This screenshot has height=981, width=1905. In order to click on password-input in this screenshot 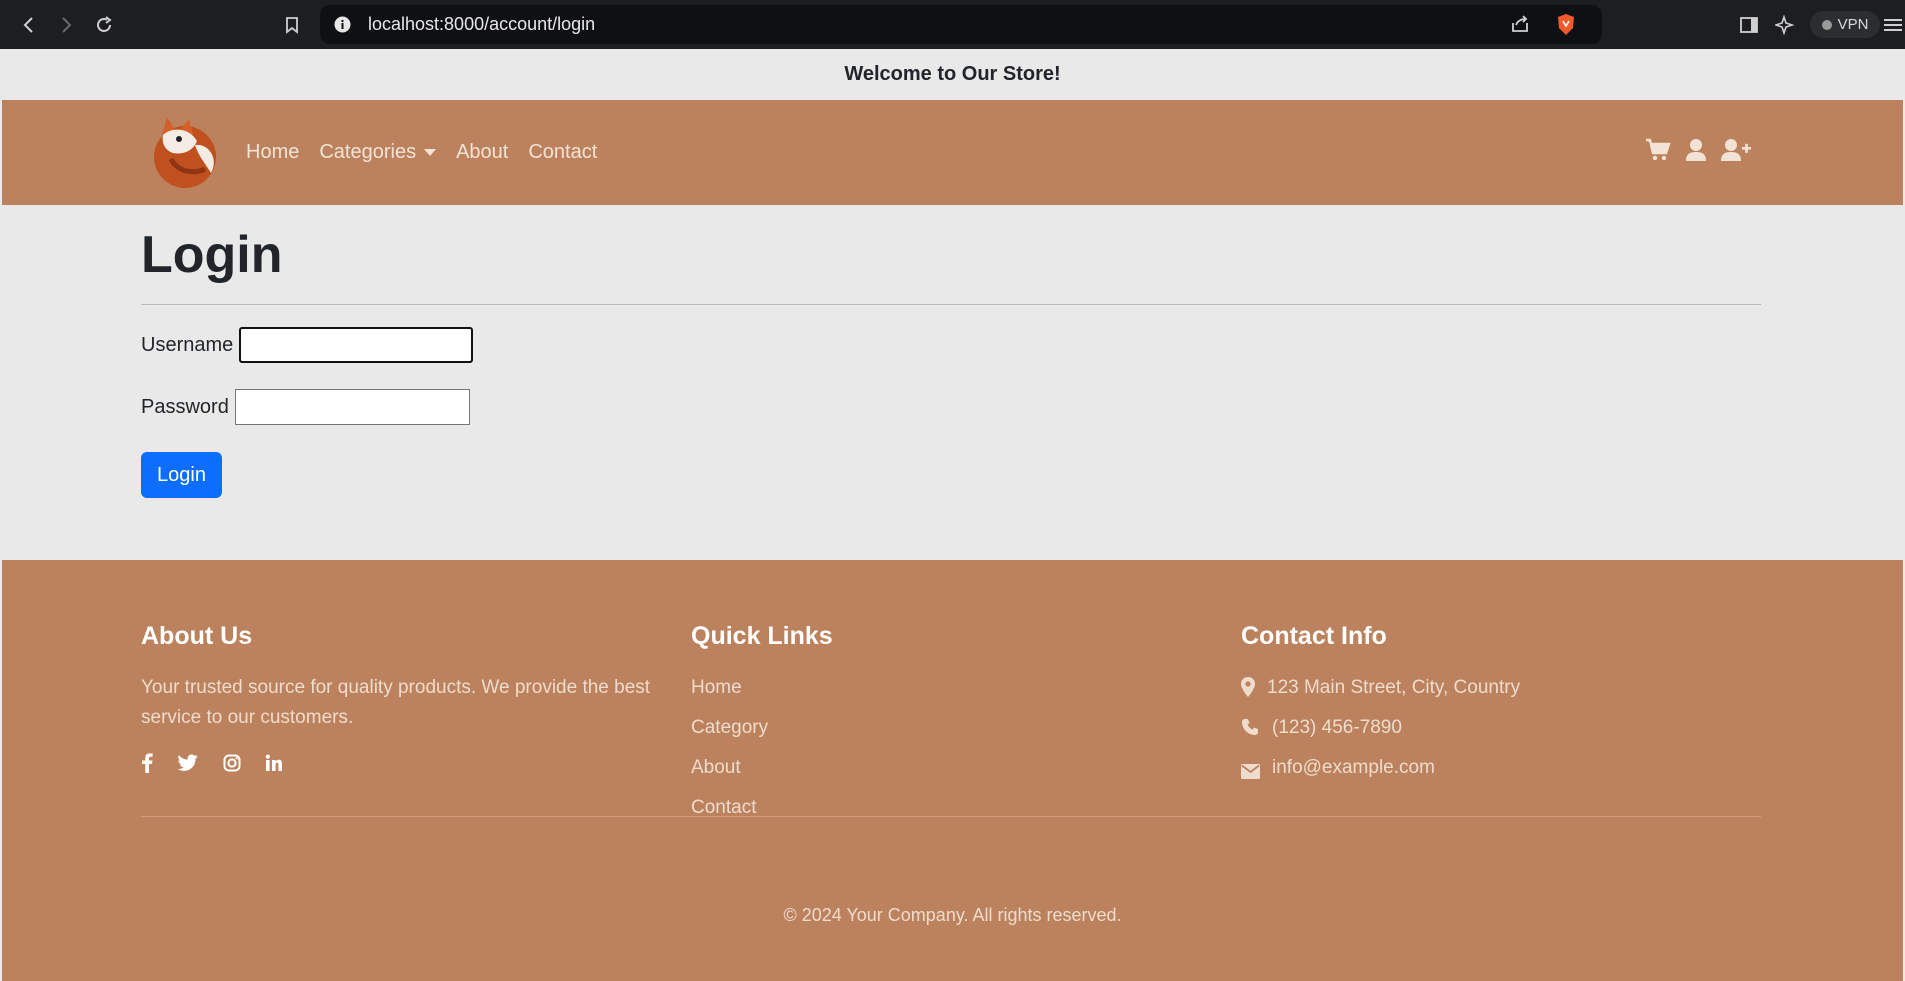, I will do `click(352, 407)`.